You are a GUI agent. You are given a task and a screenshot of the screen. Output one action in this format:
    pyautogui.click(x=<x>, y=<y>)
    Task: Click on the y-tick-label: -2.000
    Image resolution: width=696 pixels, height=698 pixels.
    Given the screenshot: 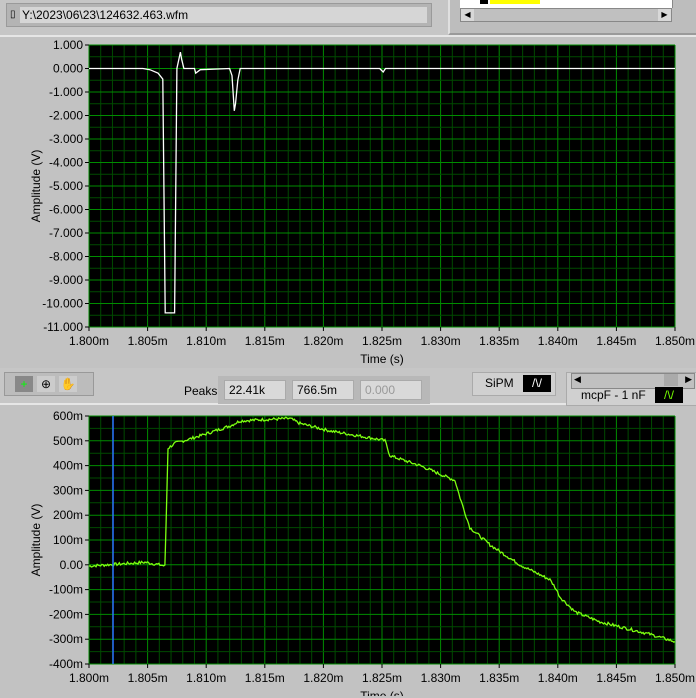 What is the action you would take?
    pyautogui.click(x=66, y=116)
    